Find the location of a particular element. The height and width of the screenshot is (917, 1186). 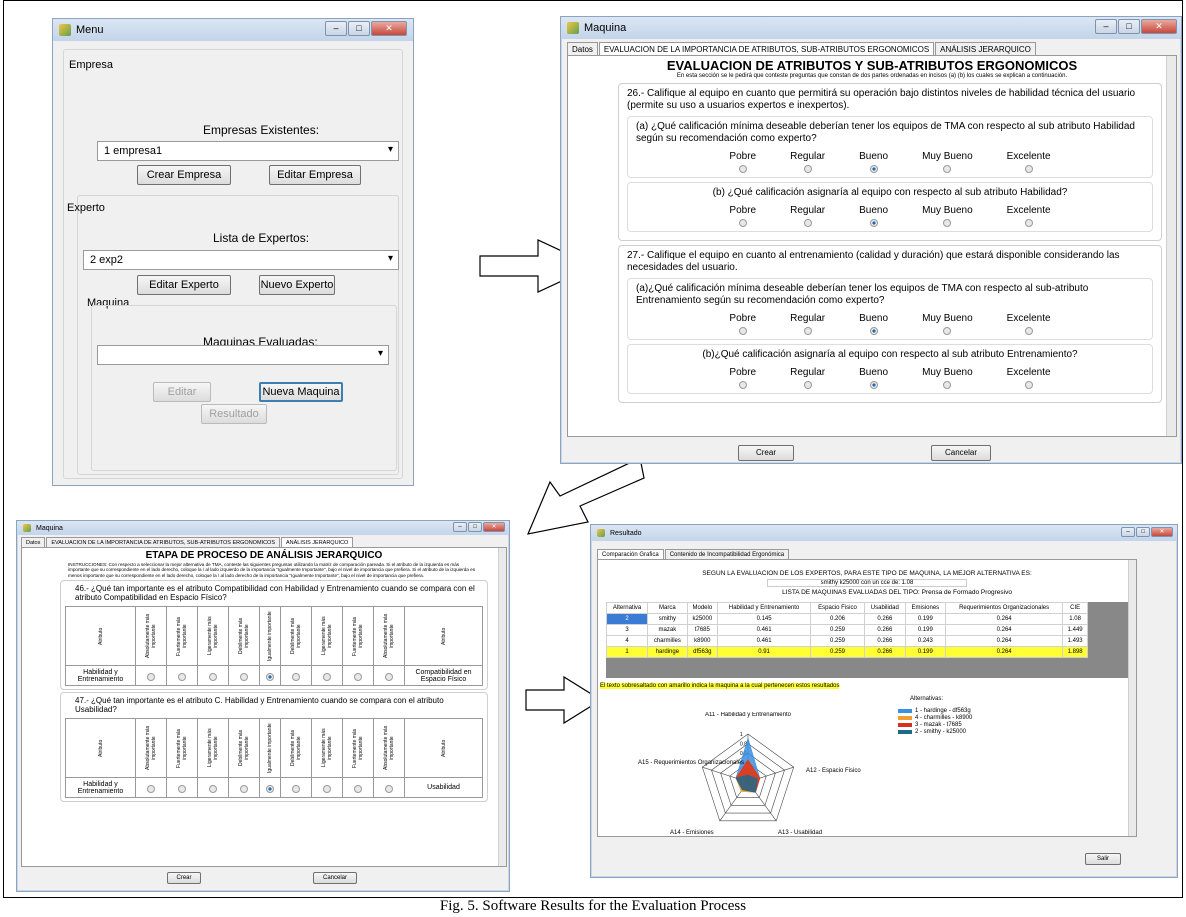

maquina-crear-button: Crear is located at coordinates (766, 453).